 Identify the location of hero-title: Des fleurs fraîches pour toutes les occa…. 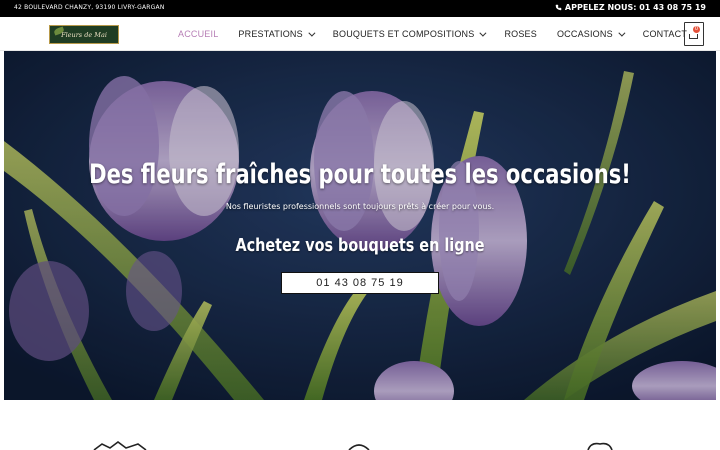
(360, 174).